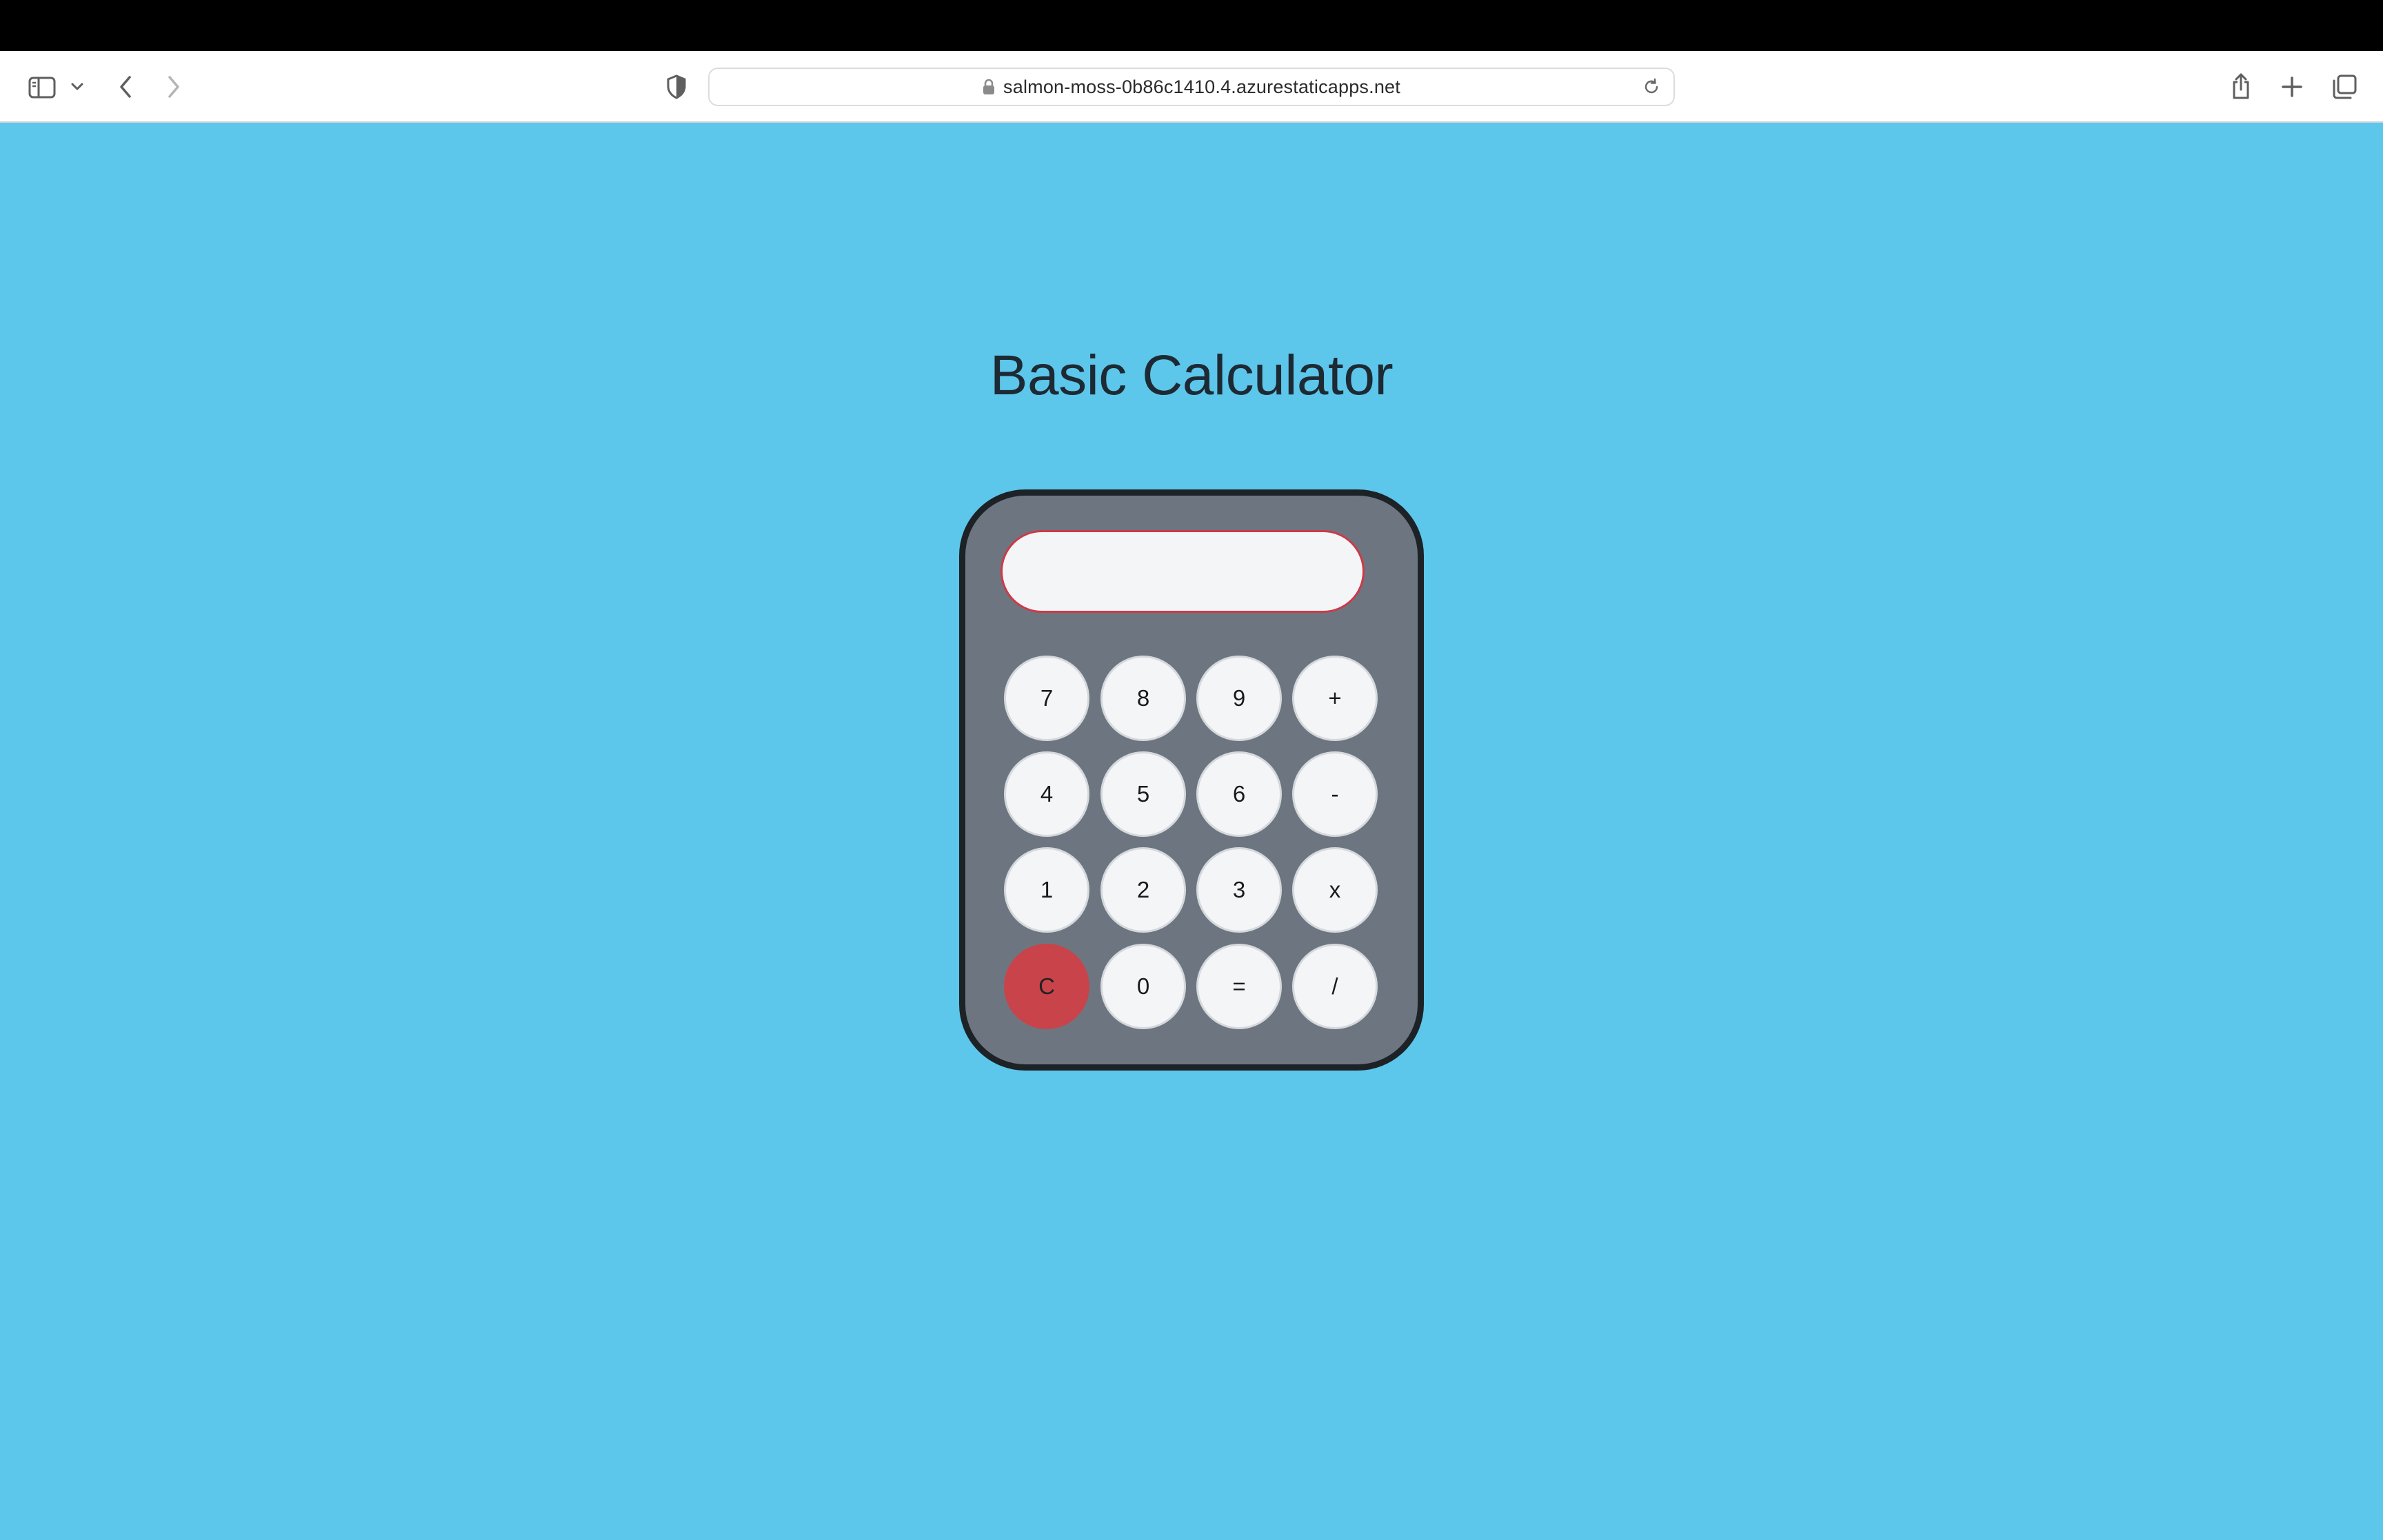 This screenshot has width=2383, height=1540. What do you see at coordinates (1335, 890) in the screenshot?
I see `key-multiply: x` at bounding box center [1335, 890].